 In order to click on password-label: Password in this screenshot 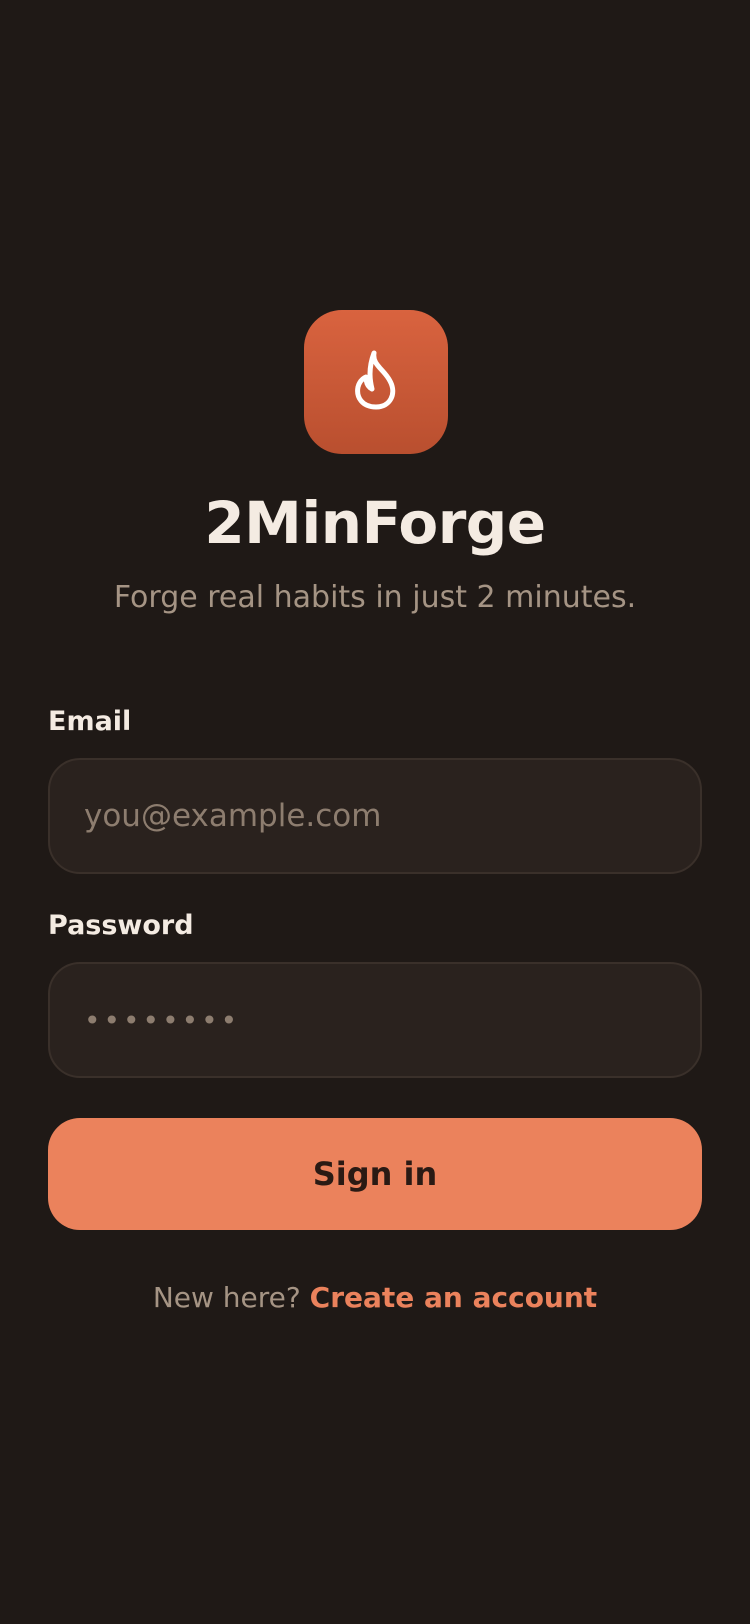, I will do `click(121, 925)`.